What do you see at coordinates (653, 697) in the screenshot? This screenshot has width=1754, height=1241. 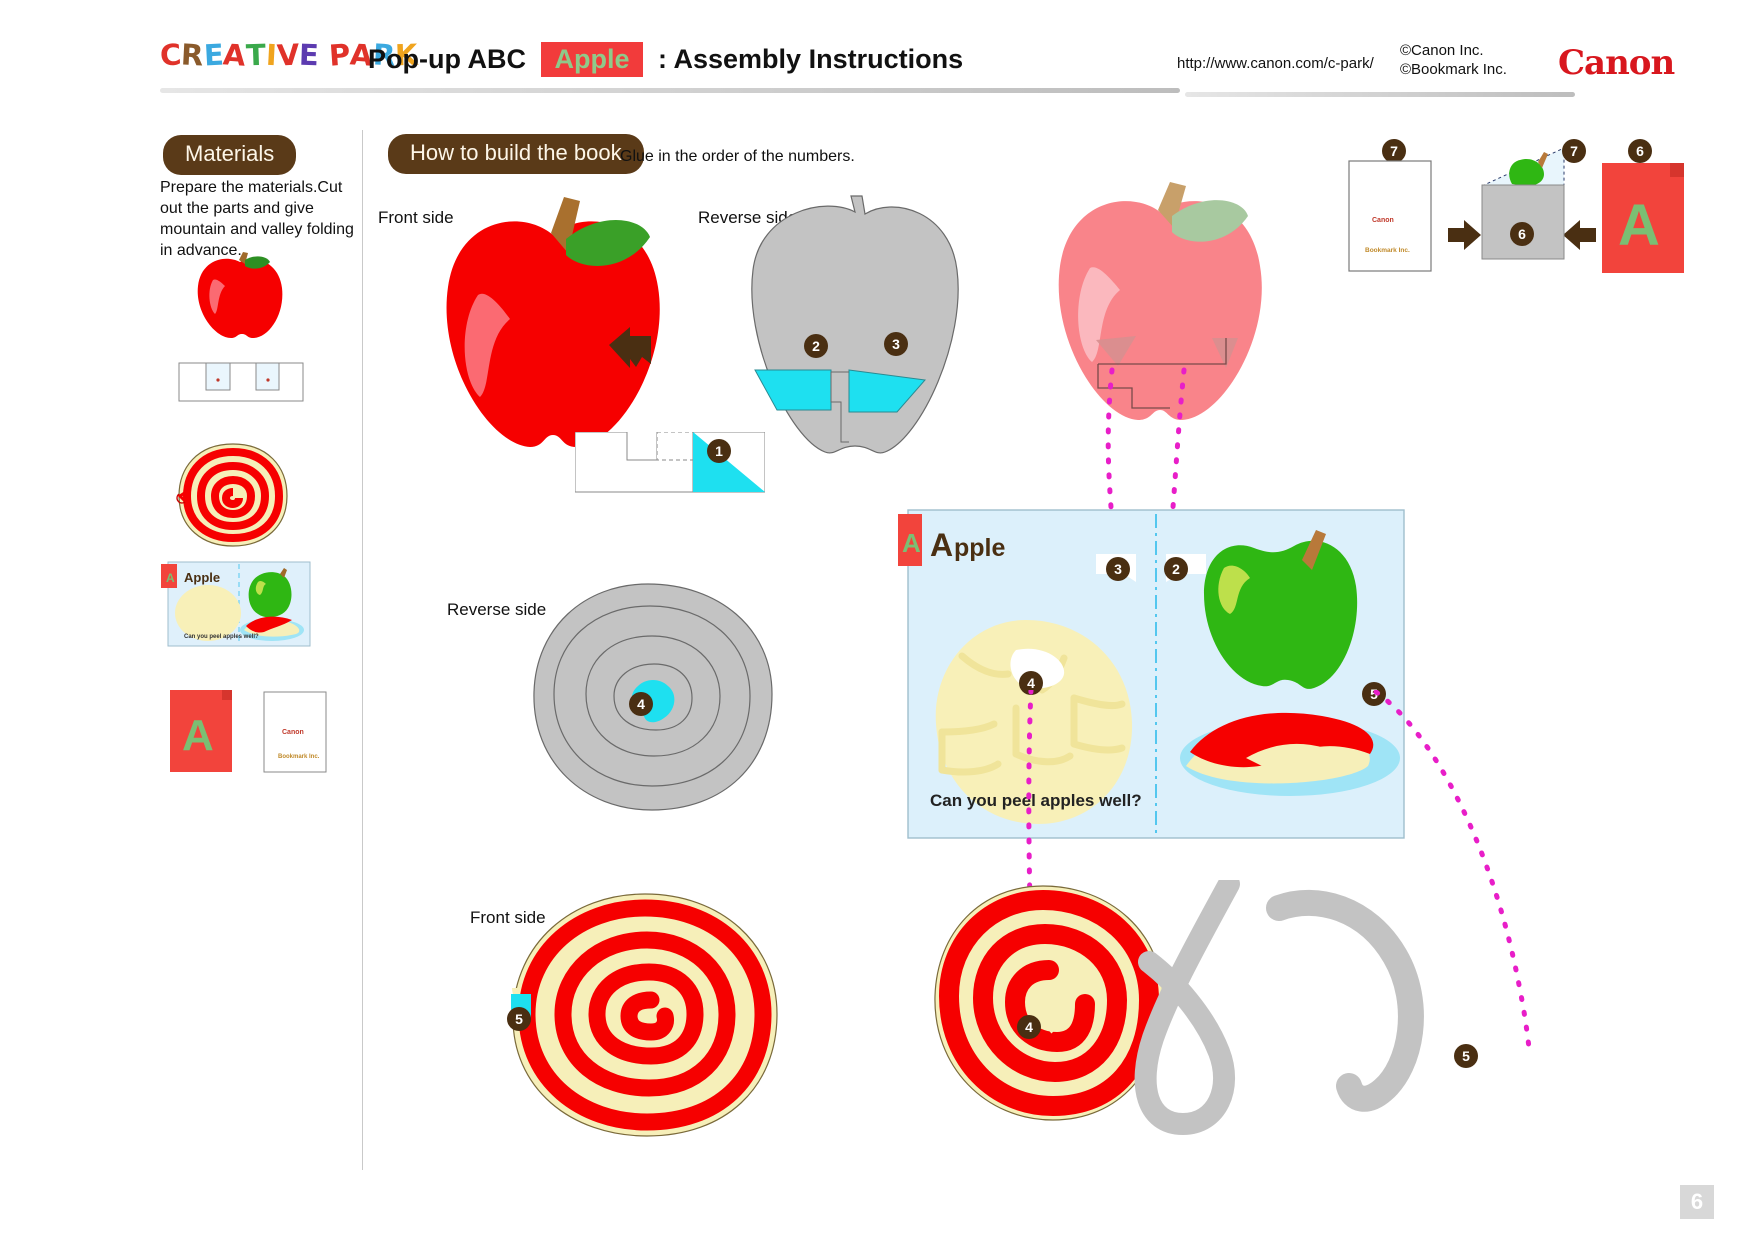 I see `spiral-reverse-illustration` at bounding box center [653, 697].